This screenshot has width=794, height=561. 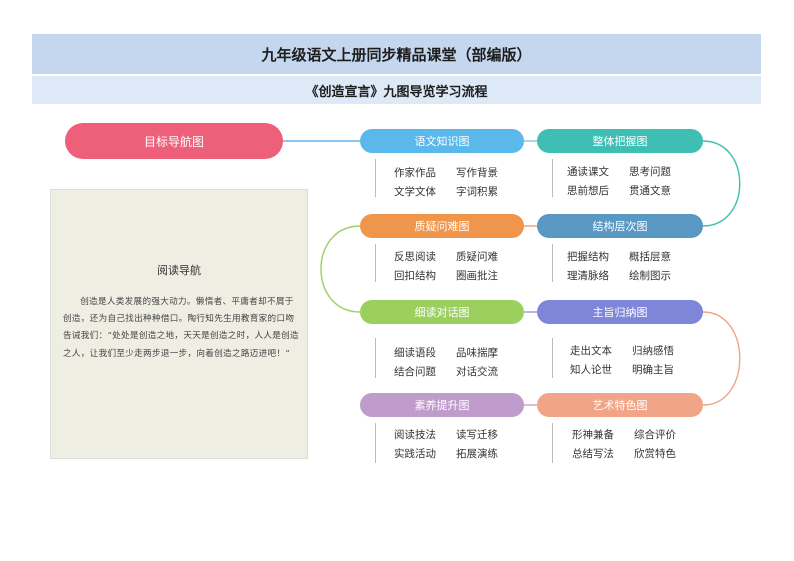 What do you see at coordinates (454, 363) in the screenshot?
I see `items-xidu: 细读语段 品味揣摩 结合问题 对话交流` at bounding box center [454, 363].